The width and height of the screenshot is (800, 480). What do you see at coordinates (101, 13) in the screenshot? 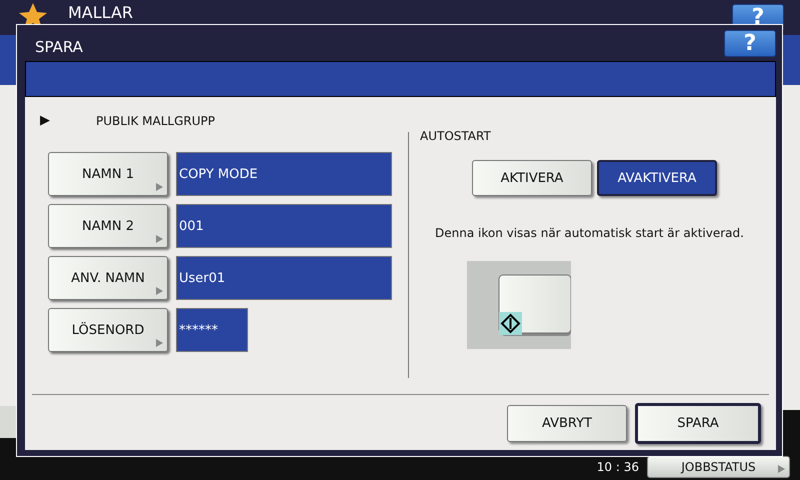
I see `screen-title: MALLAR` at bounding box center [101, 13].